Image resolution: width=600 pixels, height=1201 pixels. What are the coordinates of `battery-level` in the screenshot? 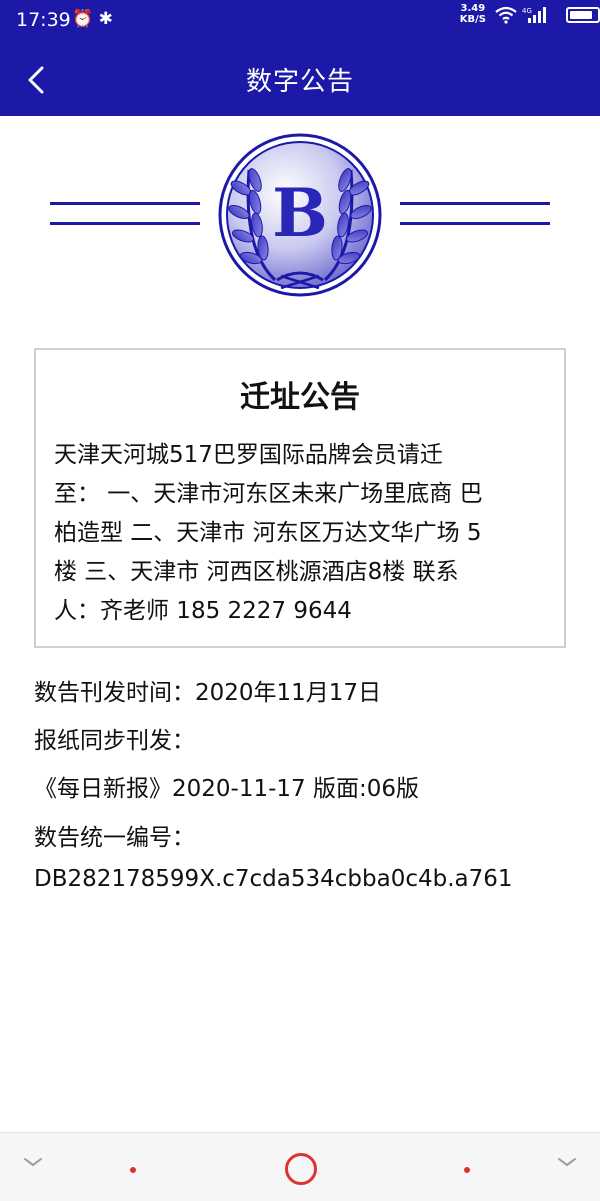 It's located at (581, 15).